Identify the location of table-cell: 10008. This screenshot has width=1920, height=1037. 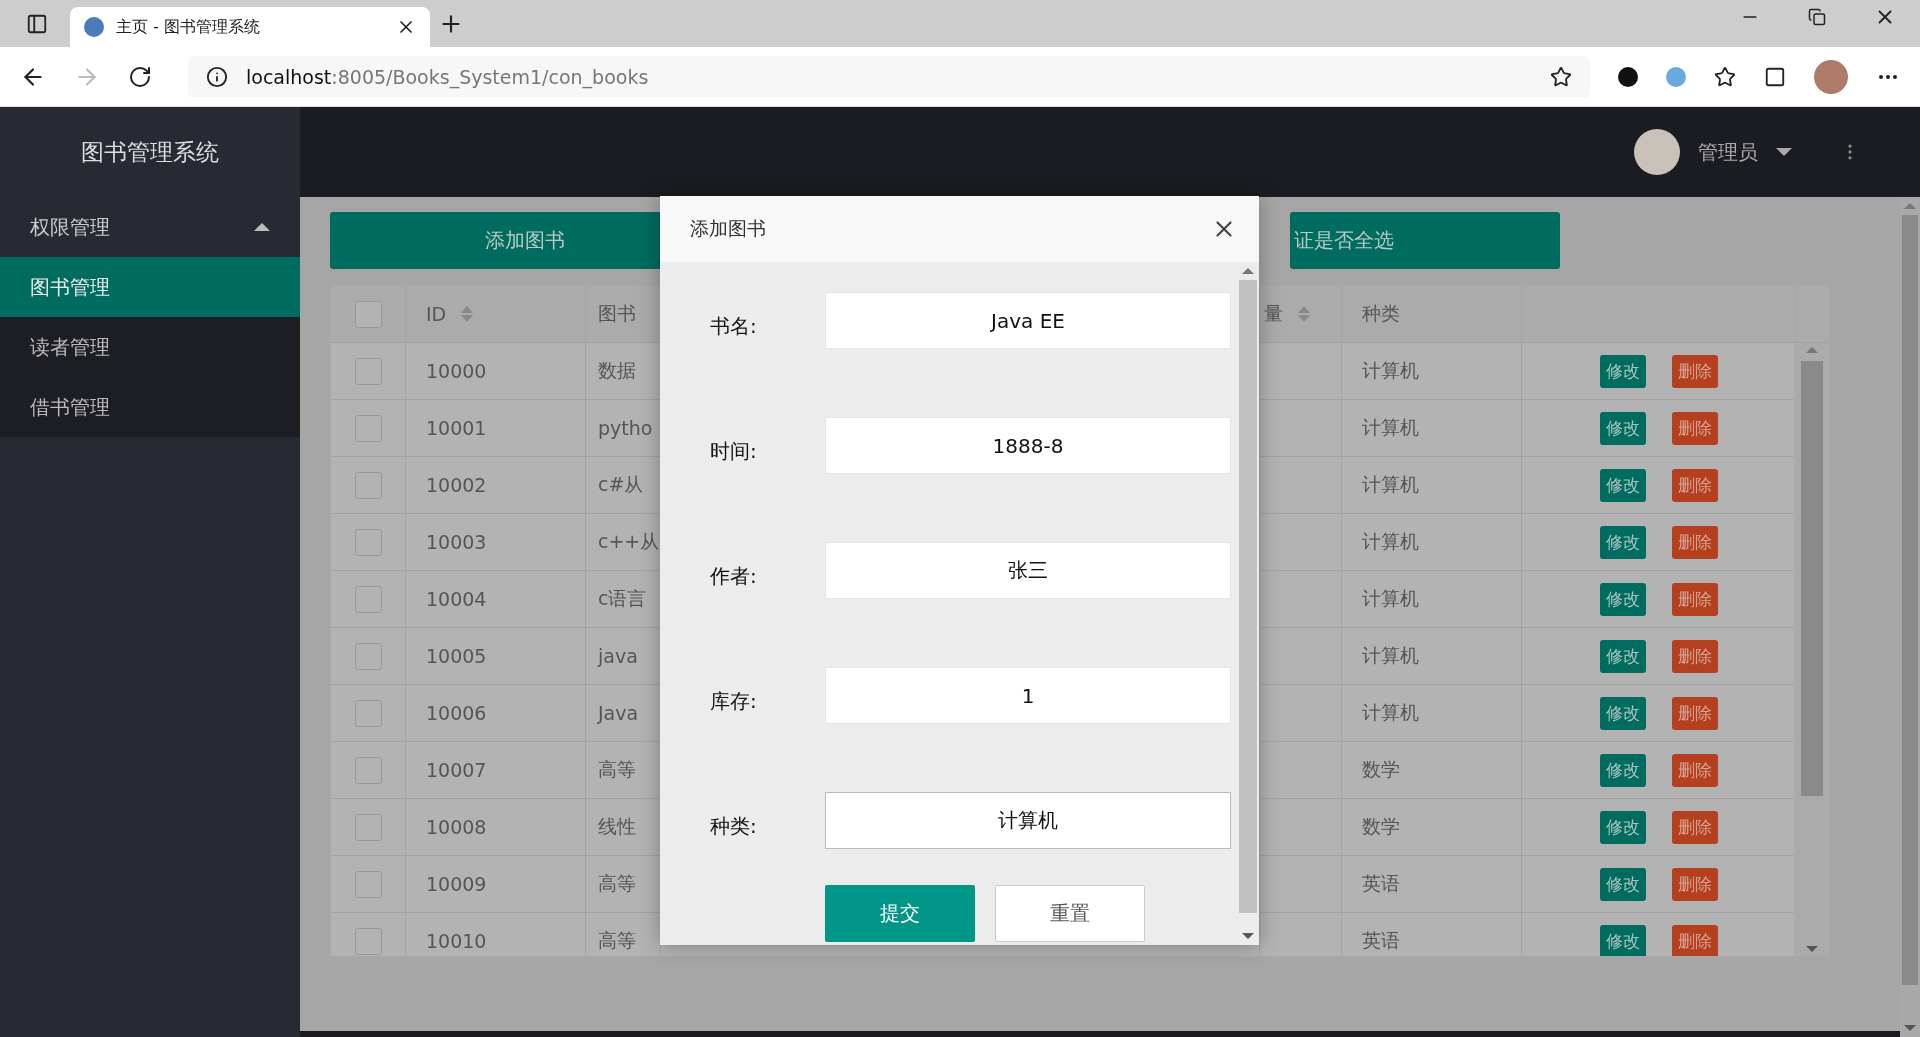
(496, 827).